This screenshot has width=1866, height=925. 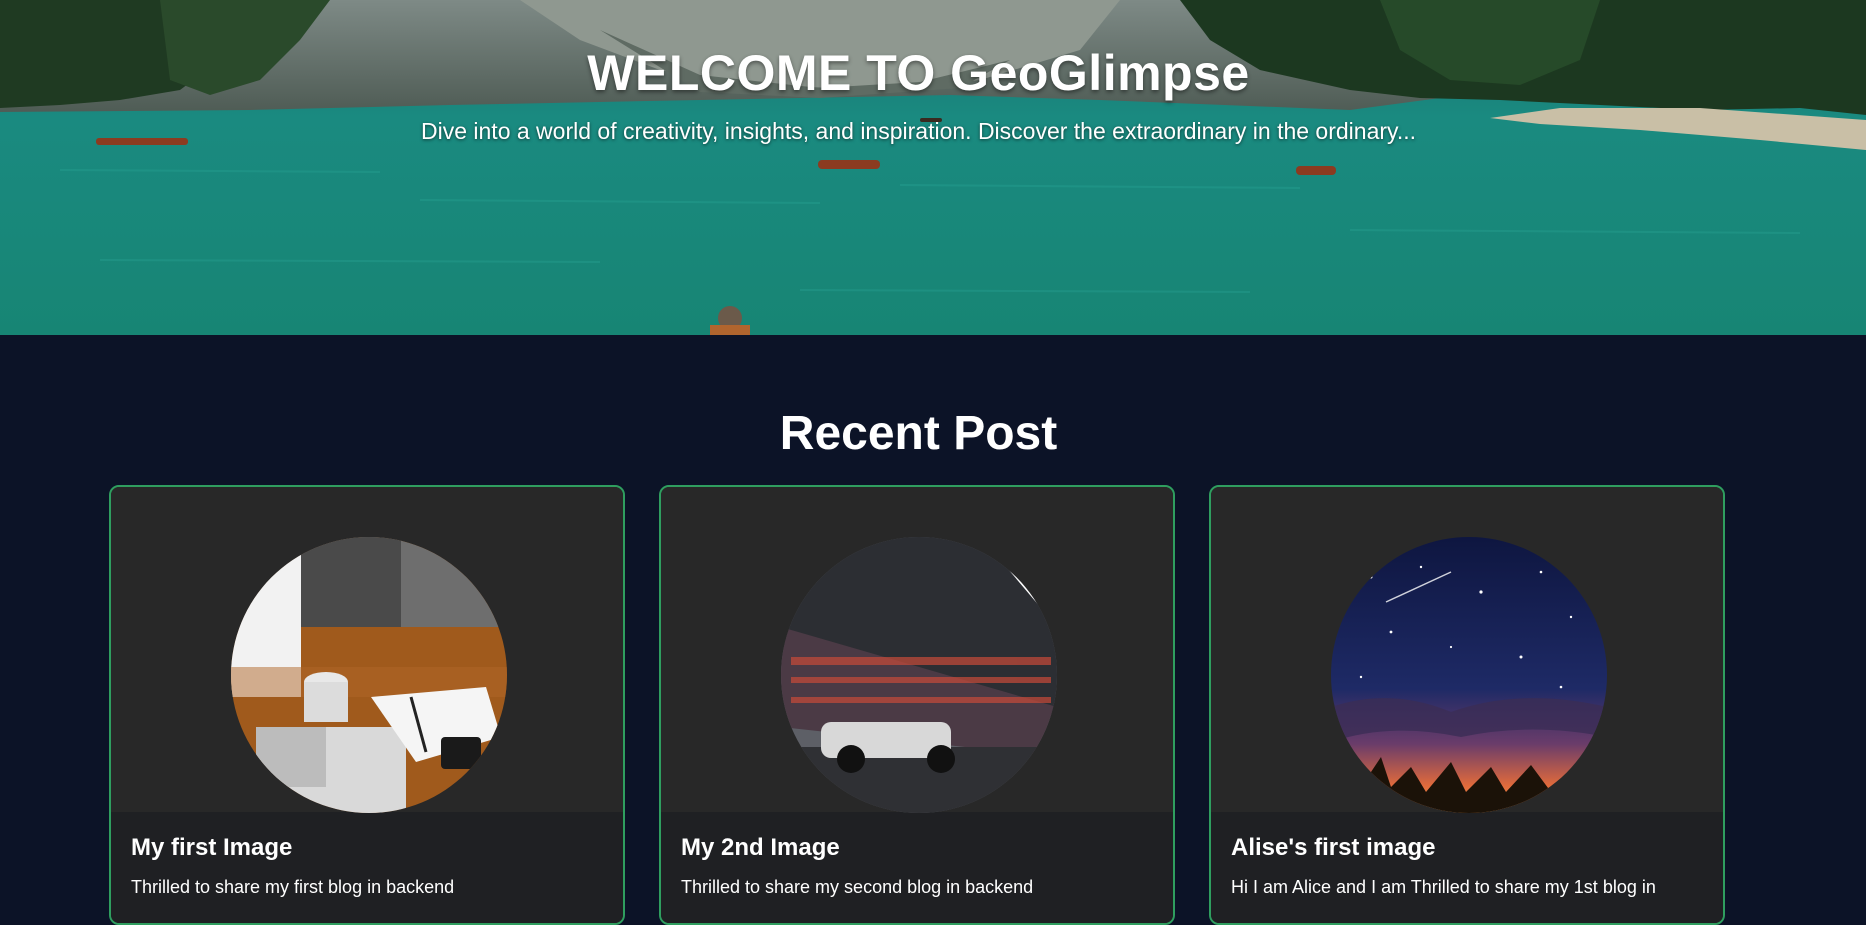 What do you see at coordinates (367, 848) in the screenshot?
I see `post-title: My first Image` at bounding box center [367, 848].